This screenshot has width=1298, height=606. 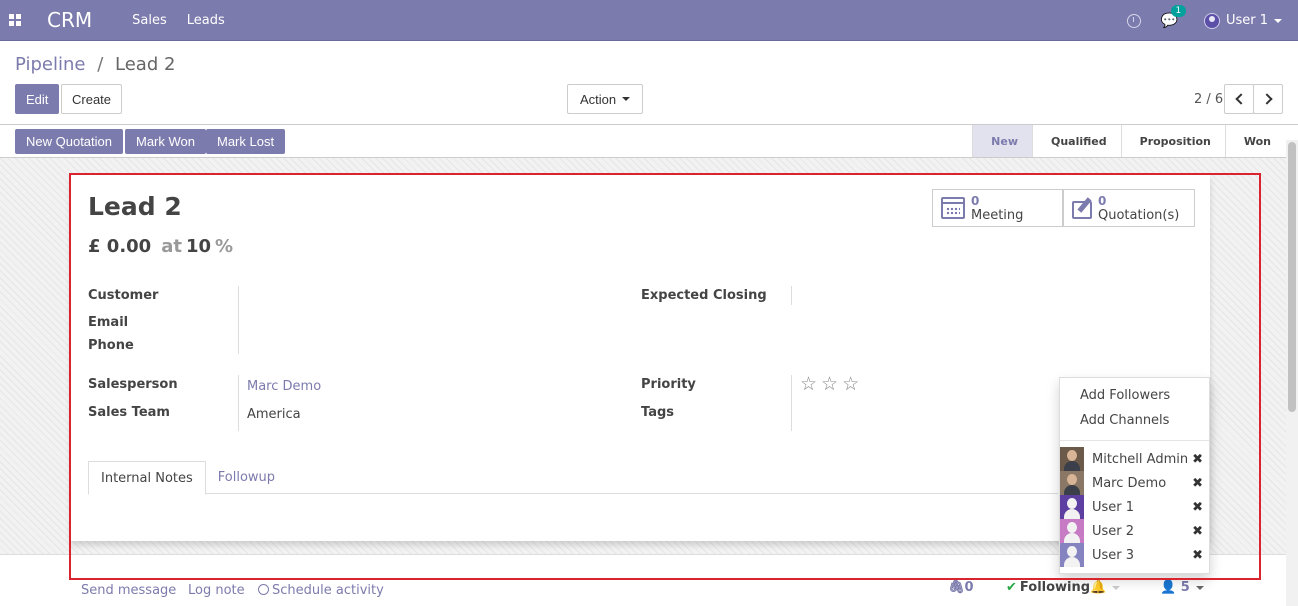 What do you see at coordinates (246, 141) in the screenshot?
I see `mark-lost-button: Mark Lost` at bounding box center [246, 141].